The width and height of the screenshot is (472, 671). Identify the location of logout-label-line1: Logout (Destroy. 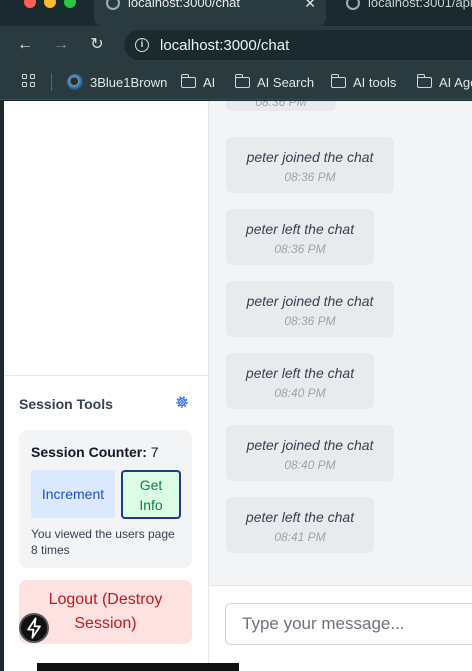
(105, 599).